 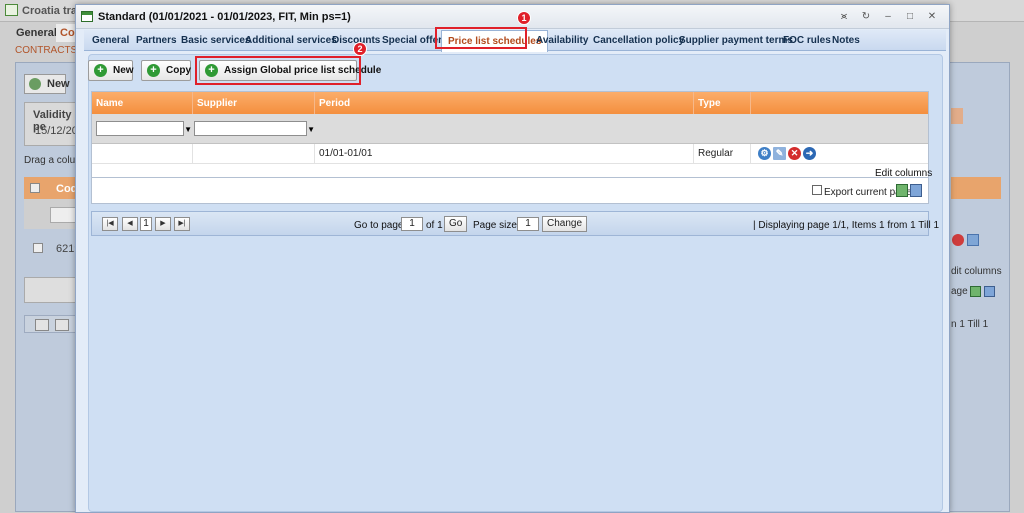 I want to click on background-right-button, so click(x=957, y=116).